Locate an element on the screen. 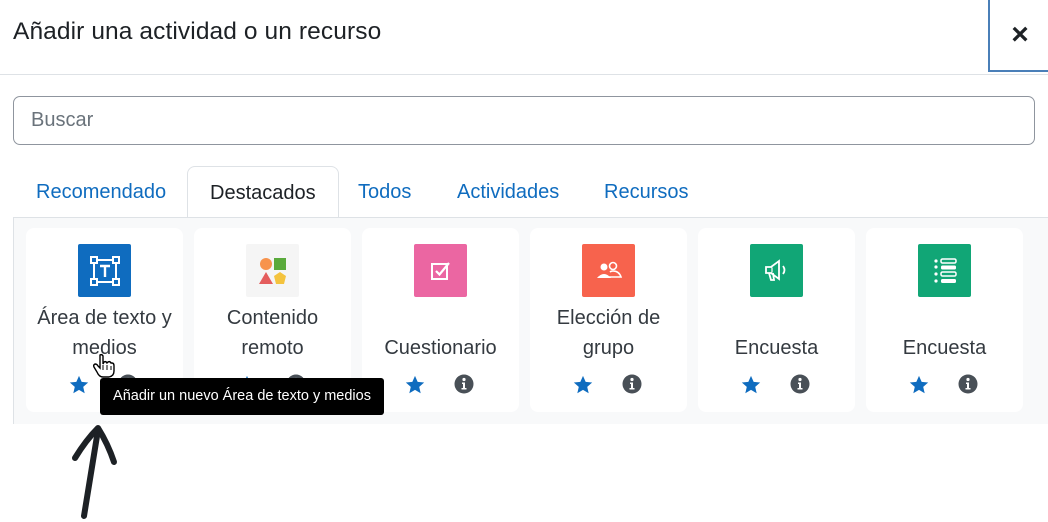  tab-recomendado: Recomendado is located at coordinates (101, 192).